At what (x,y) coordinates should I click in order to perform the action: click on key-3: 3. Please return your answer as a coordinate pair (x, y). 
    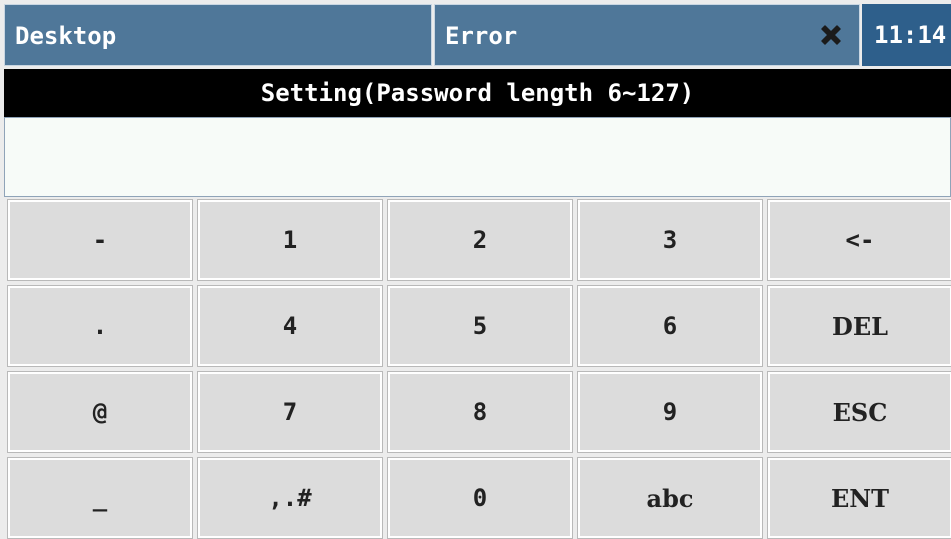
    Looking at the image, I should click on (670, 240).